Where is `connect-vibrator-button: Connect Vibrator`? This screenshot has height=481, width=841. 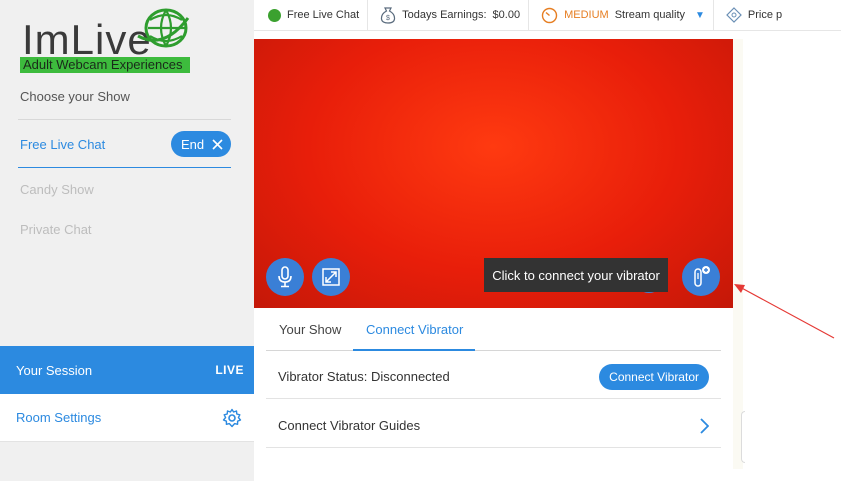
connect-vibrator-button: Connect Vibrator is located at coordinates (654, 376).